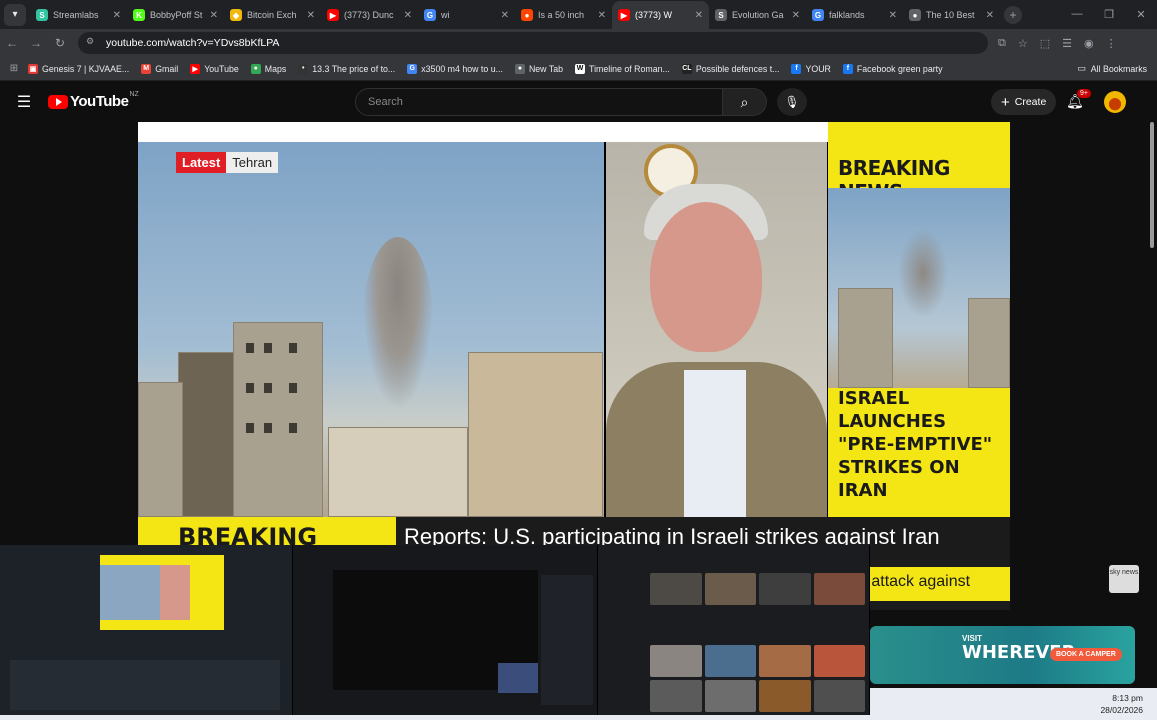 Image resolution: width=1157 pixels, height=720 pixels. Describe the element at coordinates (892, 68) in the screenshot. I see `bookmark-item: f Facebook green party` at that location.